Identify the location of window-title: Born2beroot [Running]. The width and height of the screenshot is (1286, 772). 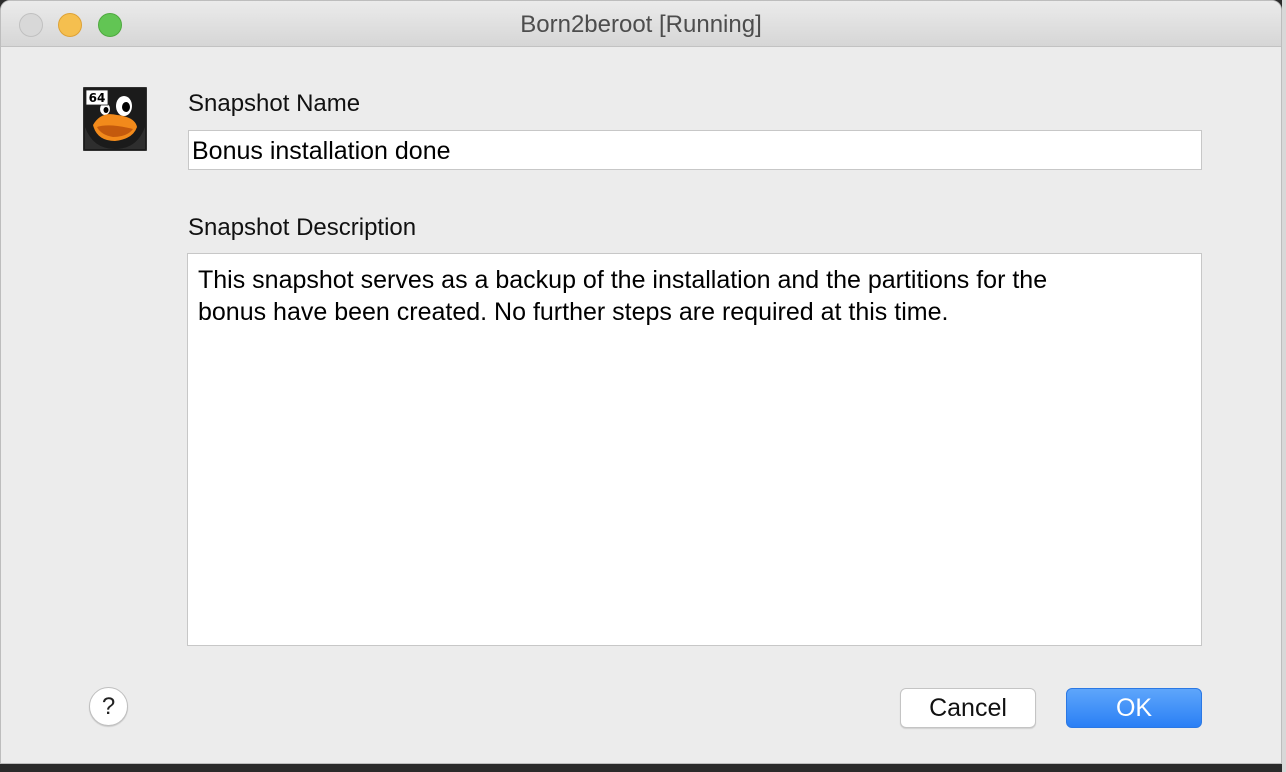
(641, 24).